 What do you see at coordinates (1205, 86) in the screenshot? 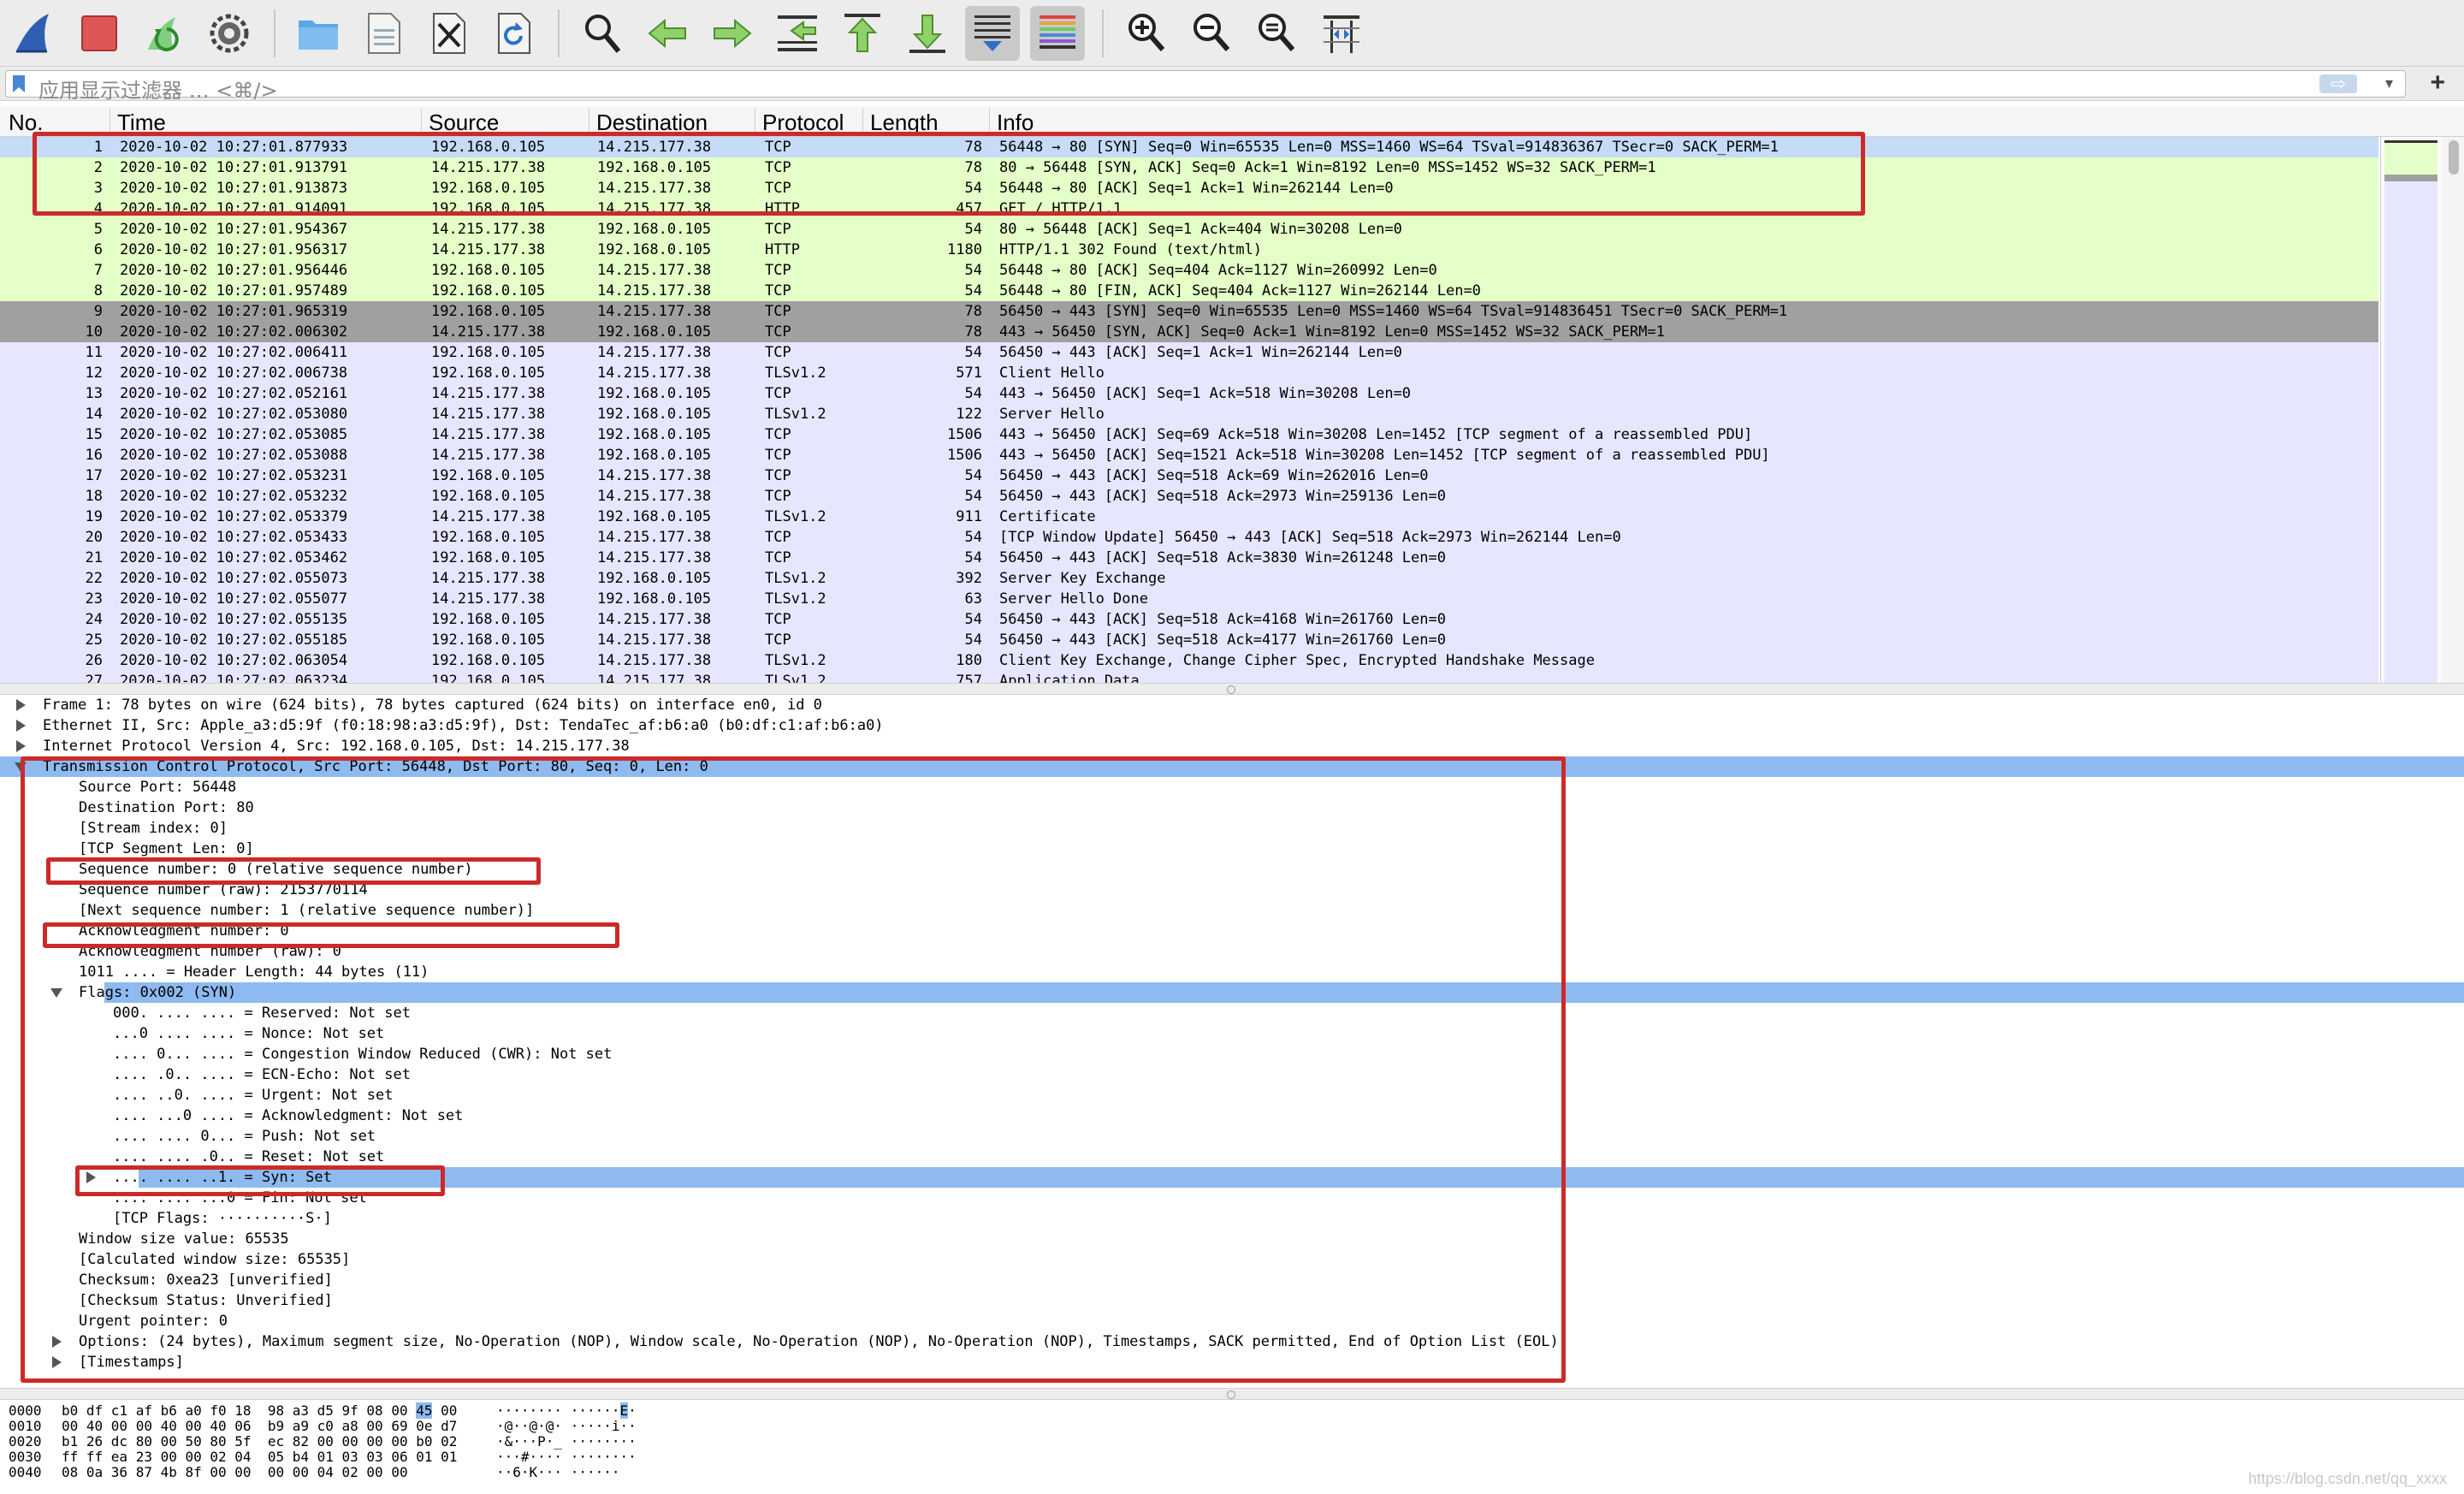
I see `display-filter-input: 应用显示过滤器 … <⌘/> ⇨ ▾` at bounding box center [1205, 86].